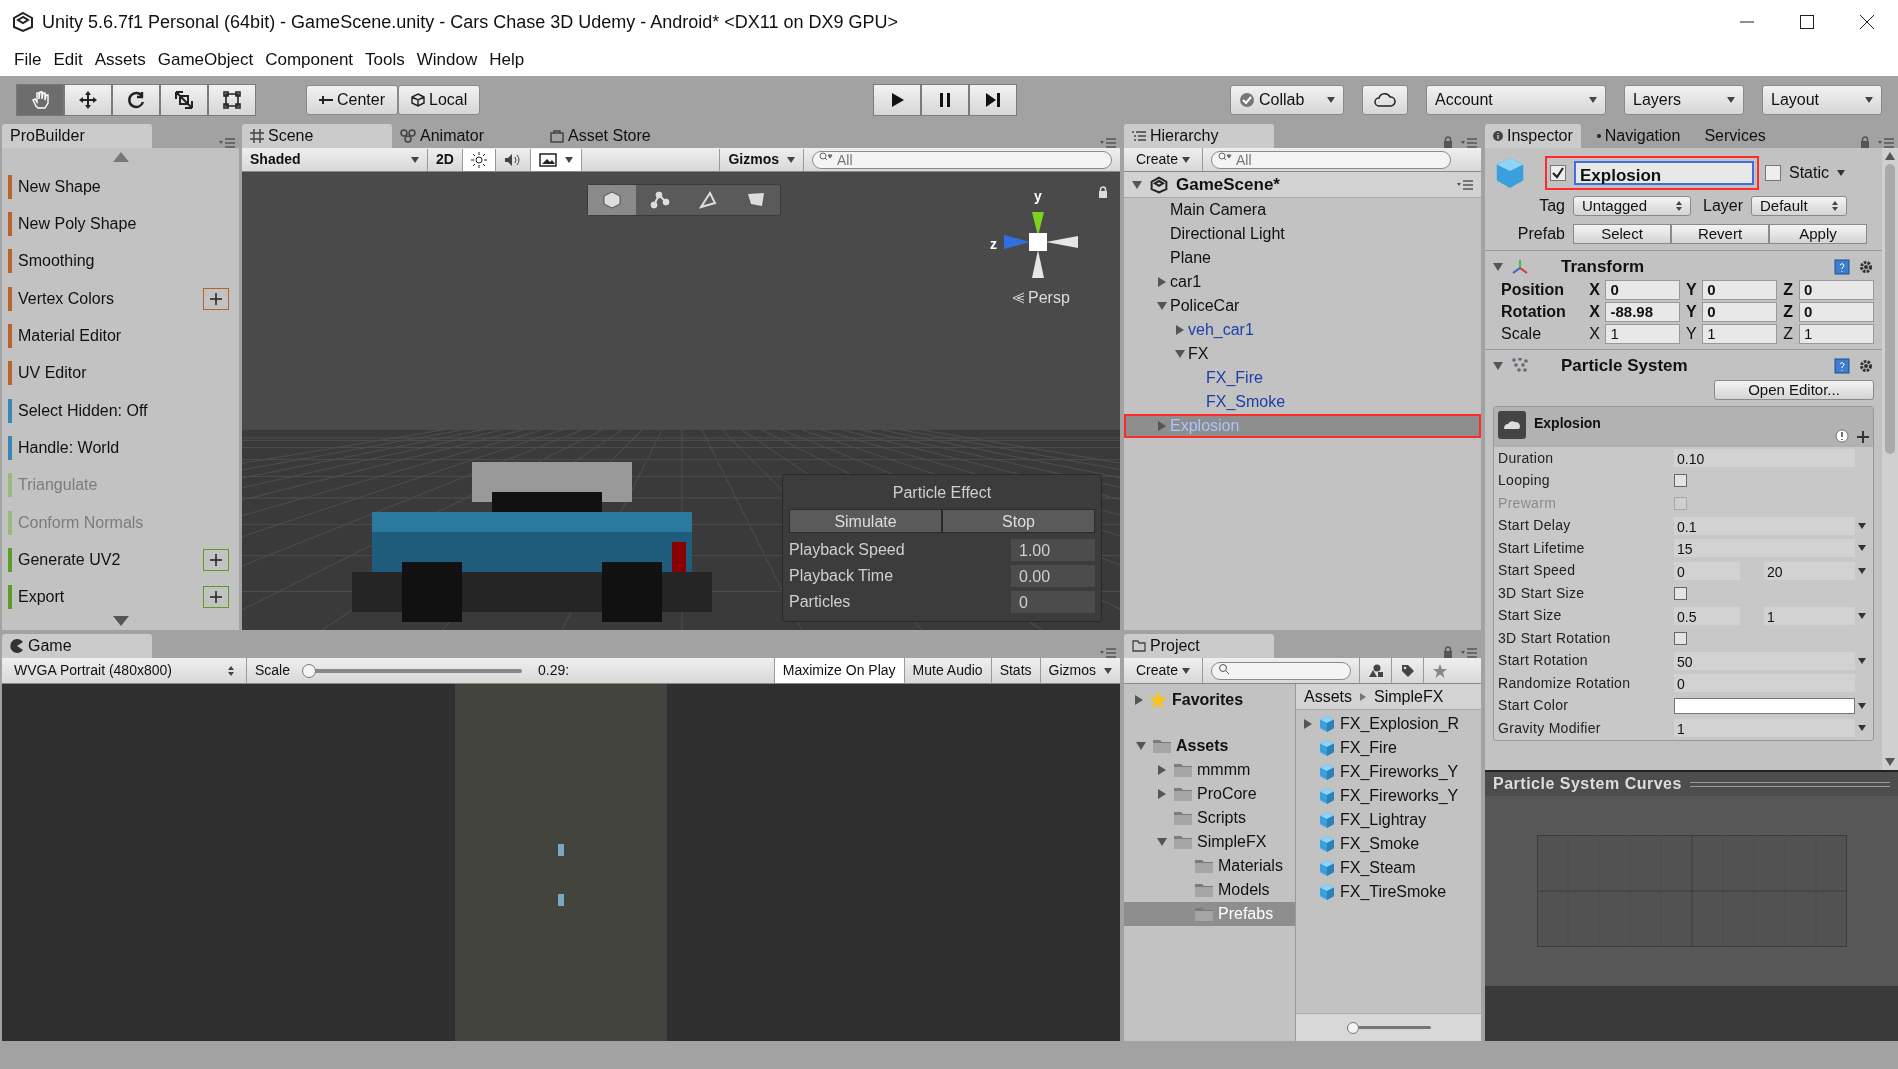  Describe the element at coordinates (1409, 696) in the screenshot. I see `breadcrumb-item: SimpleFX` at that location.